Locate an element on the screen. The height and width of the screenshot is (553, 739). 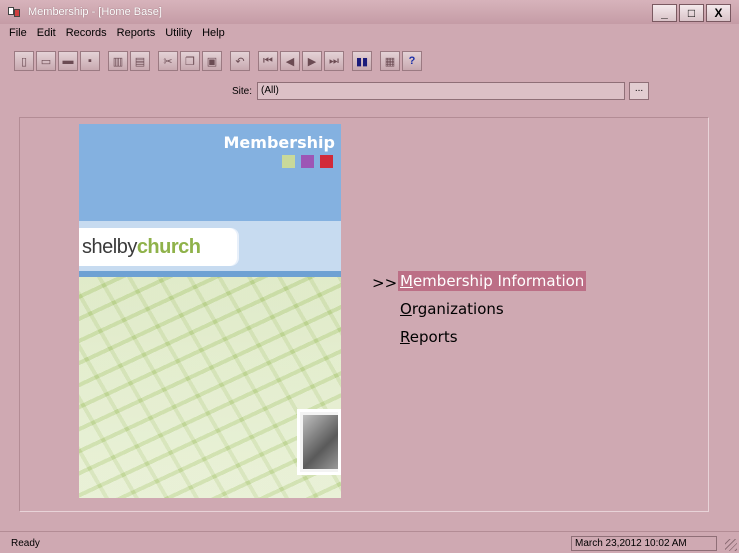
red-square is located at coordinates (326, 161).